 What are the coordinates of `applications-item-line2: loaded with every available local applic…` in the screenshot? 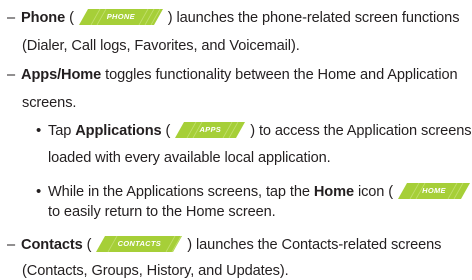 It's located at (189, 158).